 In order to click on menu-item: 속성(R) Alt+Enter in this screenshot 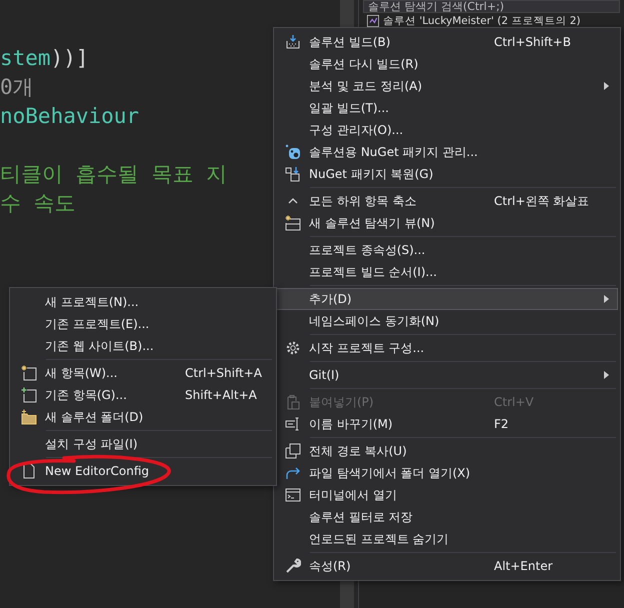, I will do `click(447, 566)`.